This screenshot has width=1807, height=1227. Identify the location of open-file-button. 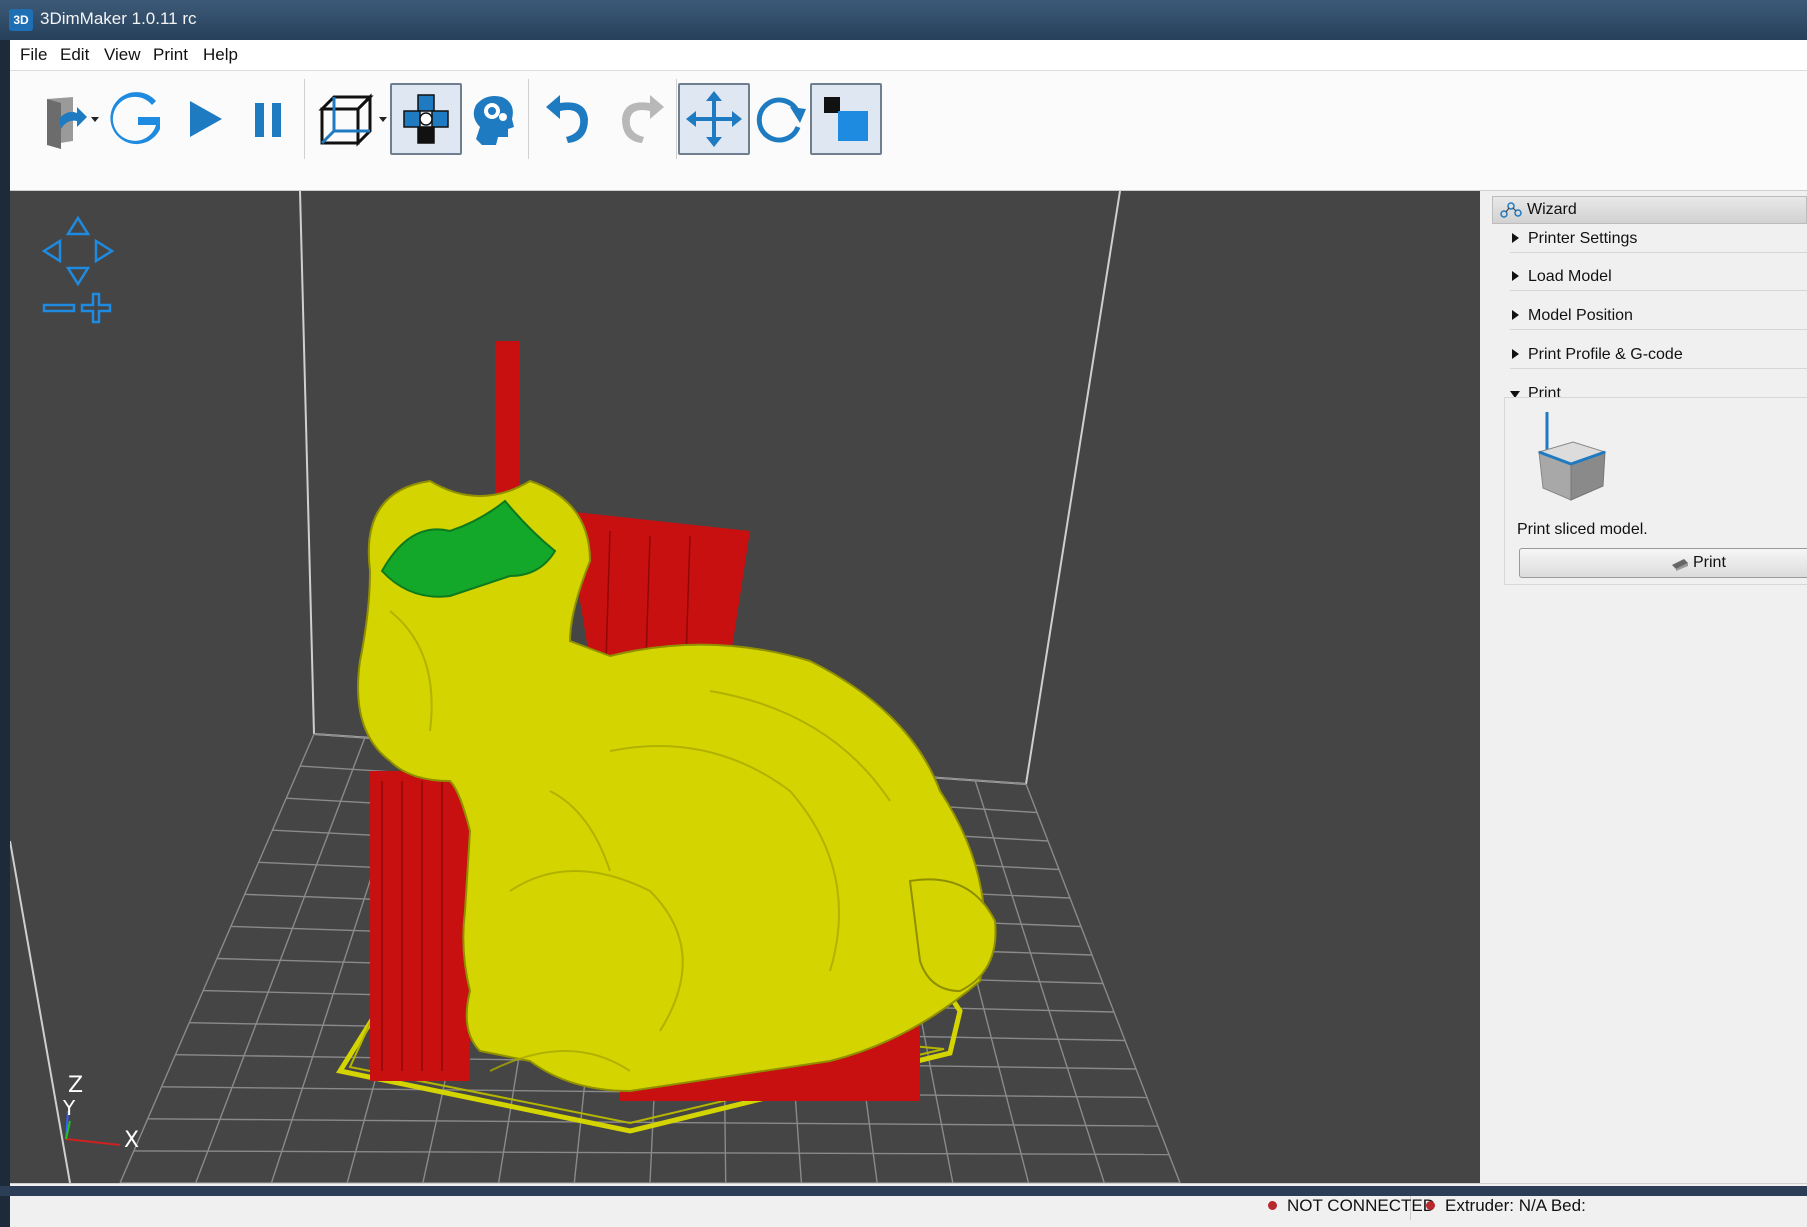
(63, 119).